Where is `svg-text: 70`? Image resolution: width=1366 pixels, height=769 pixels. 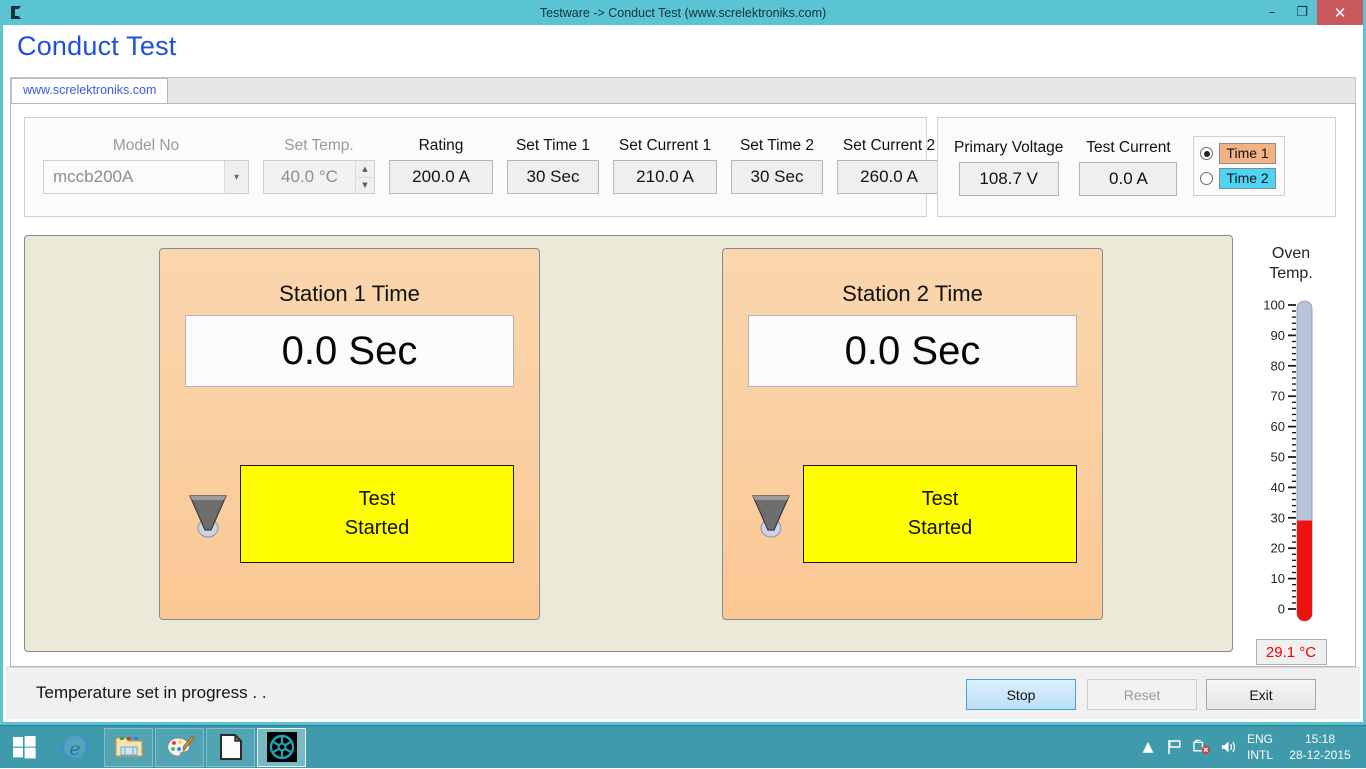 svg-text: 70 is located at coordinates (1278, 396).